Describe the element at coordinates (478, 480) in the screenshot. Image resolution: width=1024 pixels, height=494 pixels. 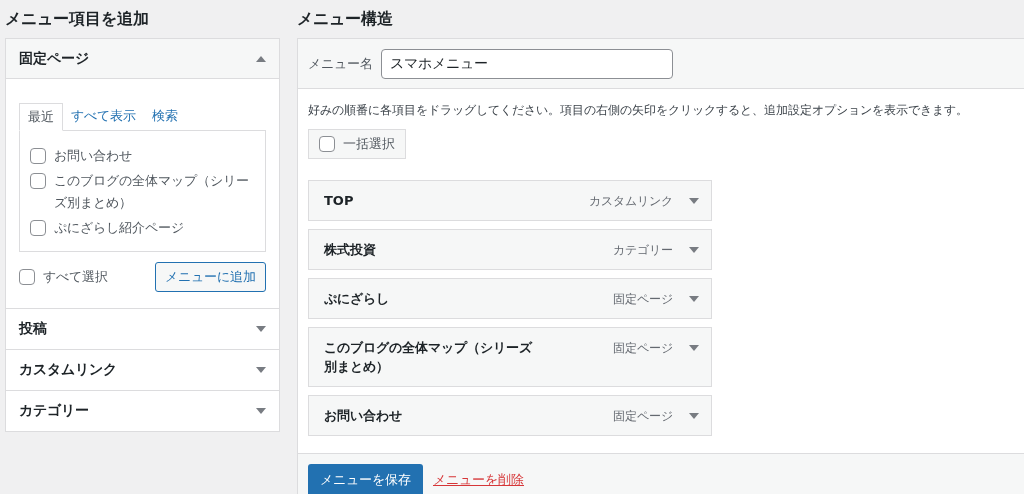
I see `delete-menu-link: メニューを削除` at that location.